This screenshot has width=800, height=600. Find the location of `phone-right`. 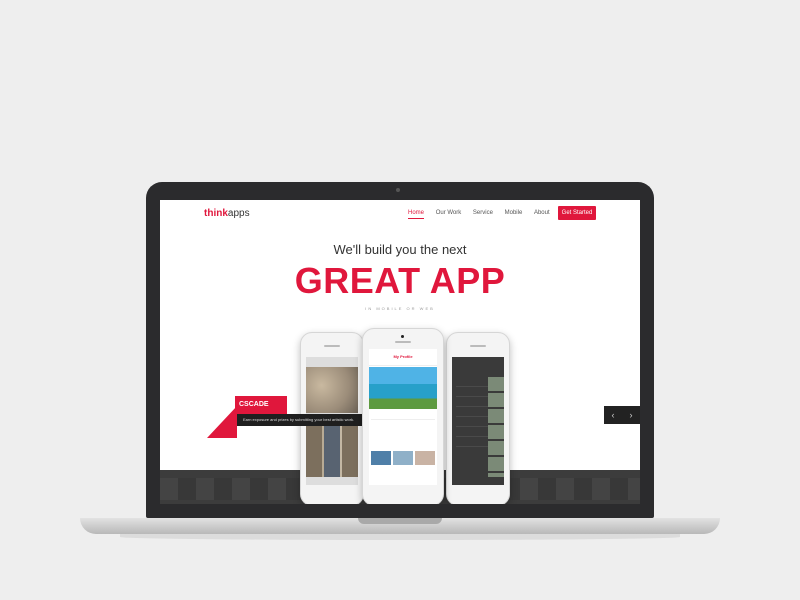

phone-right is located at coordinates (478, 418).